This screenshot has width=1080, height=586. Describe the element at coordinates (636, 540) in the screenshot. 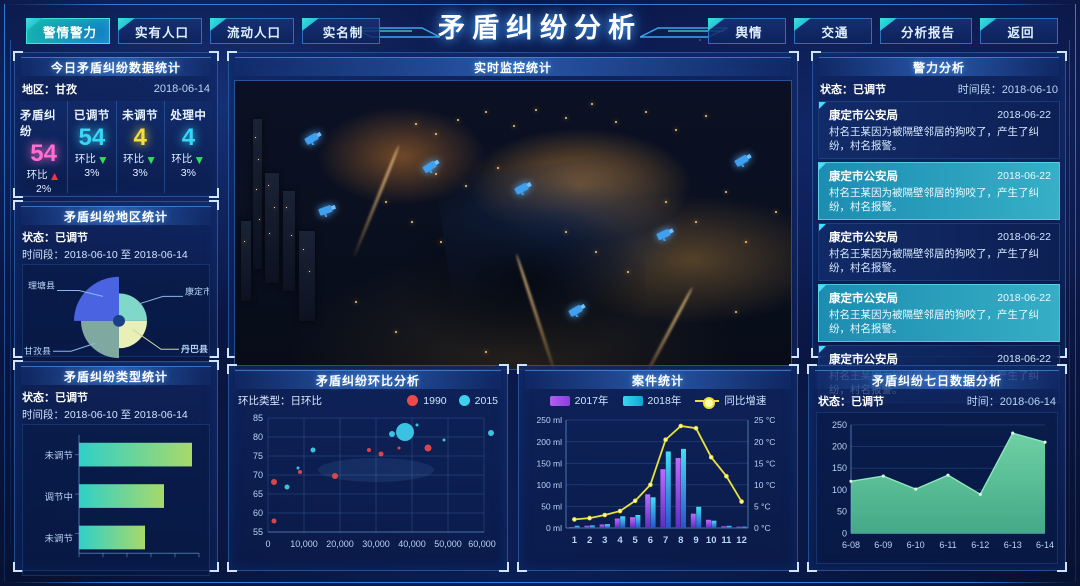

I see `svg-text: 5` at that location.